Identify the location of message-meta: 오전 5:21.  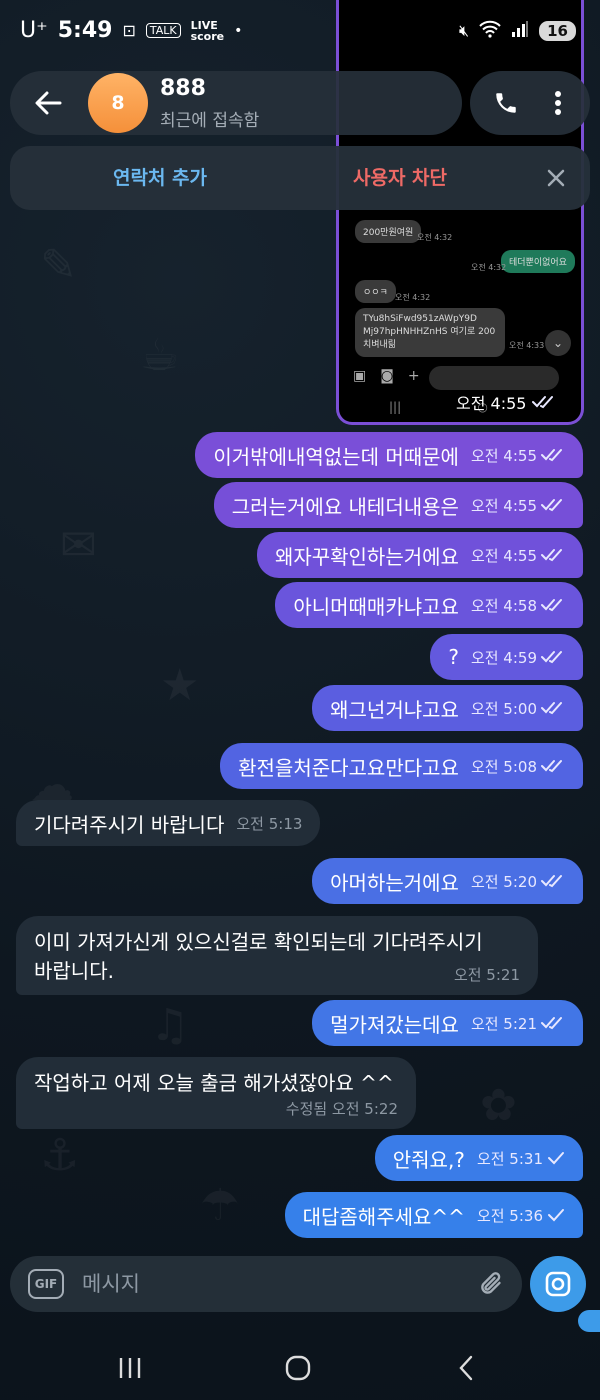
(518, 1023).